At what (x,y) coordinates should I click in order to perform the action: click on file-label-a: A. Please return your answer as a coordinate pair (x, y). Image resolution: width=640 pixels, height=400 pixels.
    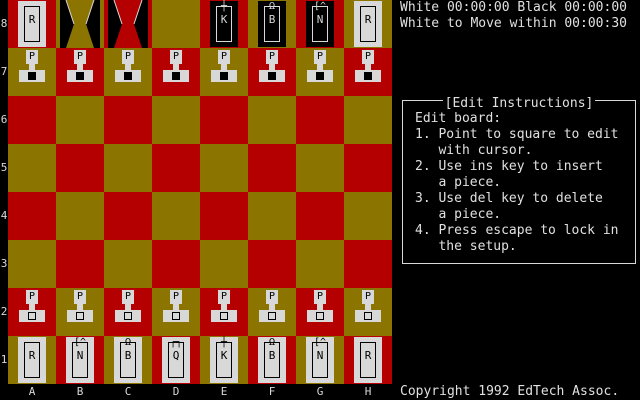
    Looking at the image, I should click on (32, 391).